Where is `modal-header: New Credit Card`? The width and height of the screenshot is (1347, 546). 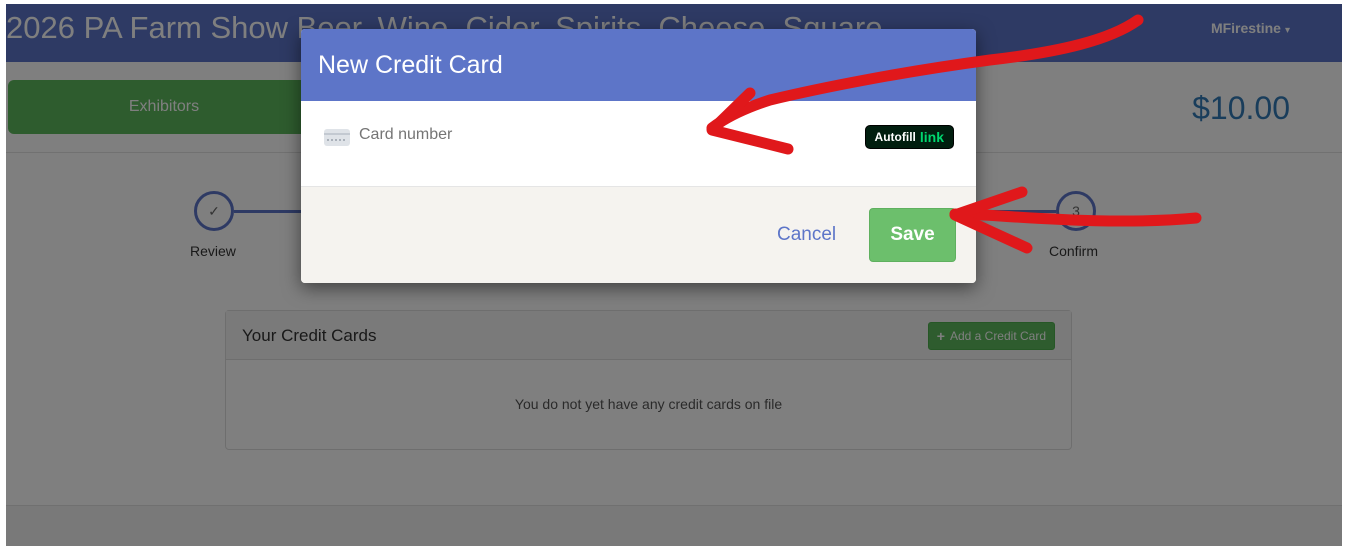
modal-header: New Credit Card is located at coordinates (638, 65).